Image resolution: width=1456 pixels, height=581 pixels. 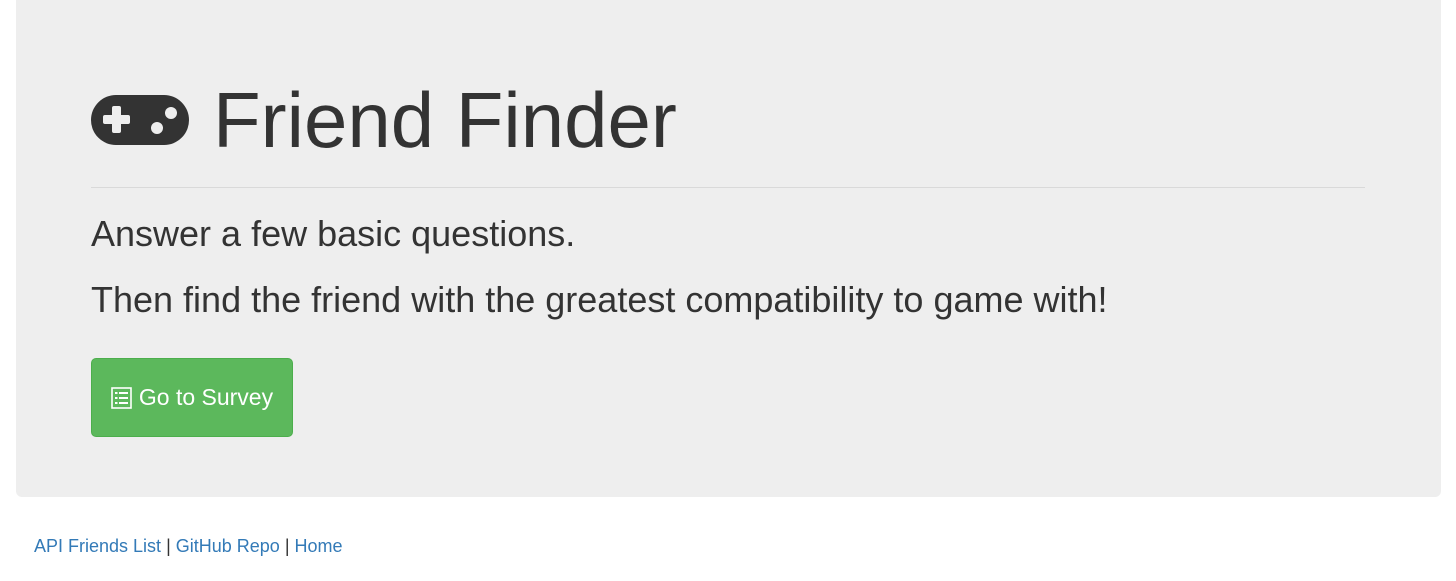 I want to click on footer-link-home: Home, so click(x=319, y=546).